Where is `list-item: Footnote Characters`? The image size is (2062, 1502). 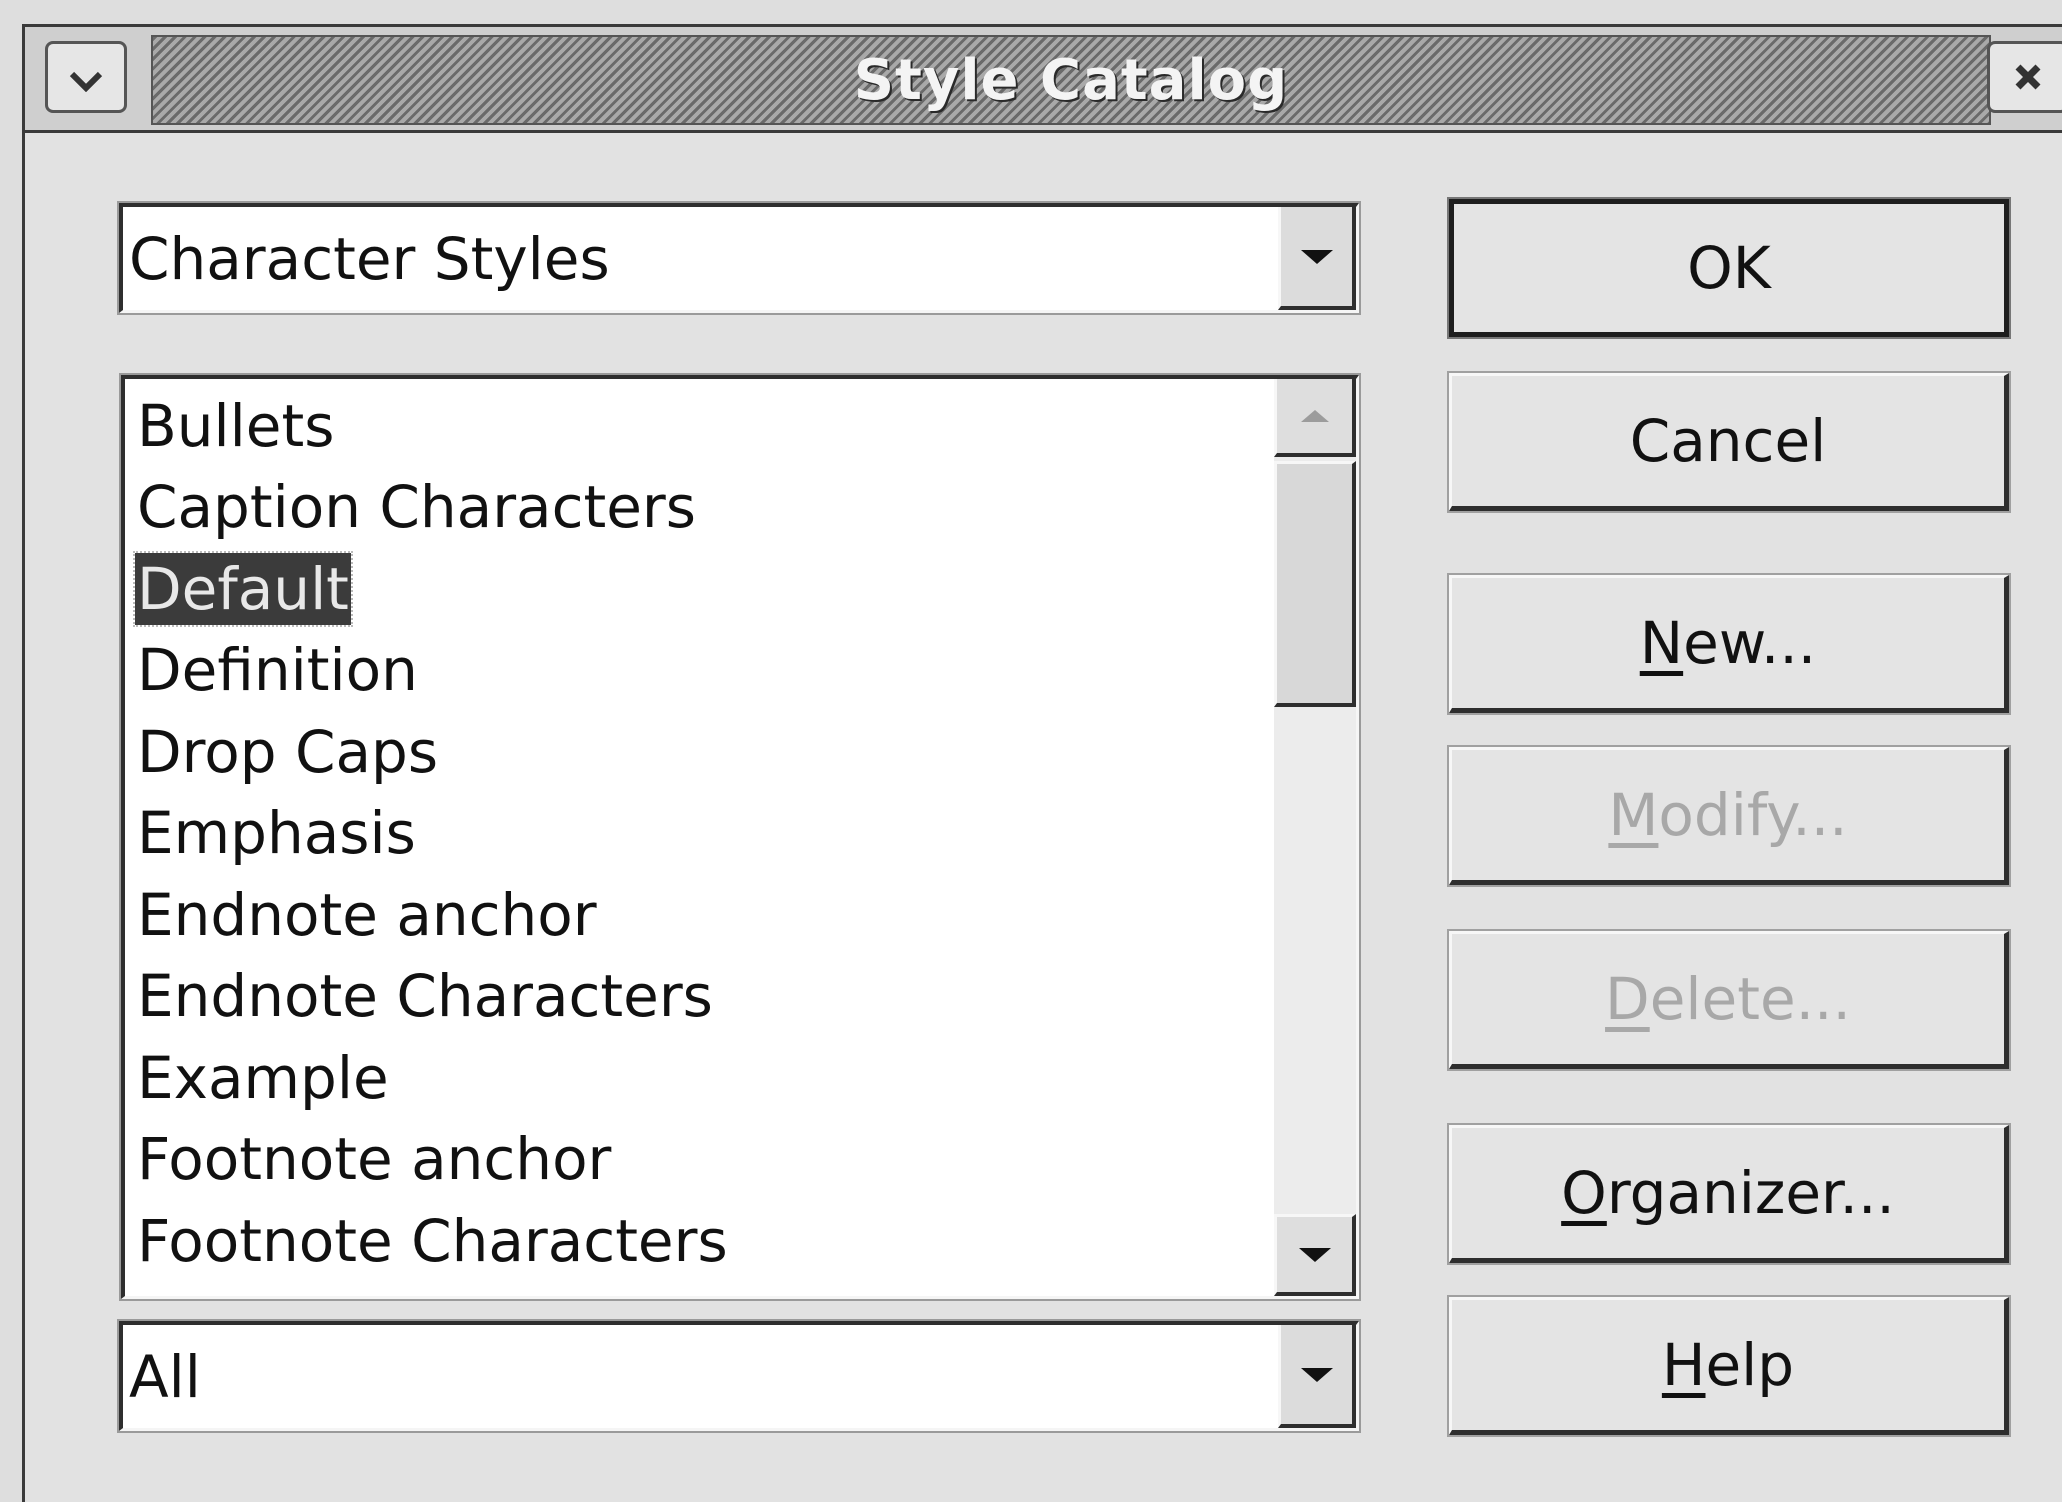
list-item: Footnote Characters is located at coordinates (705, 1241).